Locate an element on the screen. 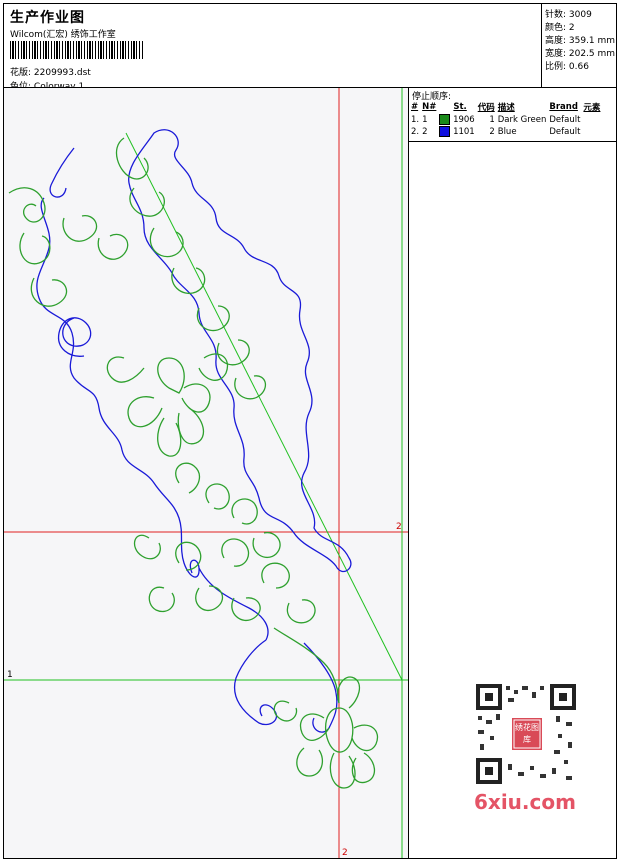  stat-colors: 颜色: 2 is located at coordinates (560, 28).